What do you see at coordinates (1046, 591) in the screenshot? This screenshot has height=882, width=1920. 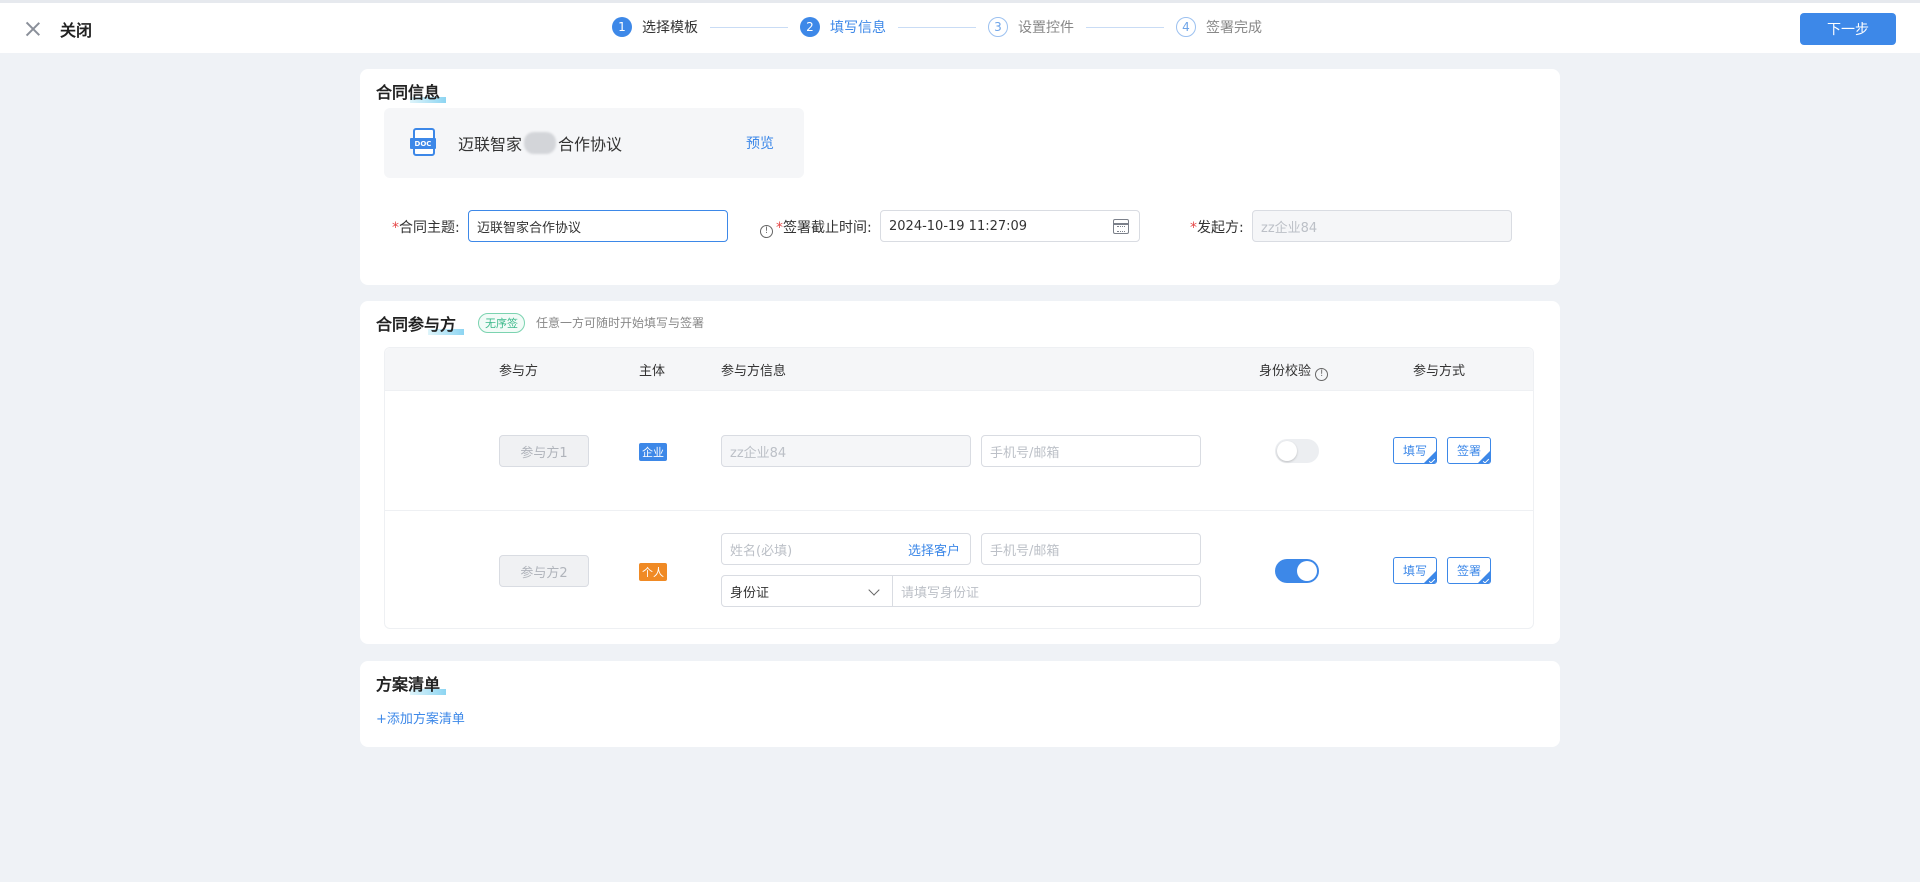 I see `id-number-input: 请填写身份证` at bounding box center [1046, 591].